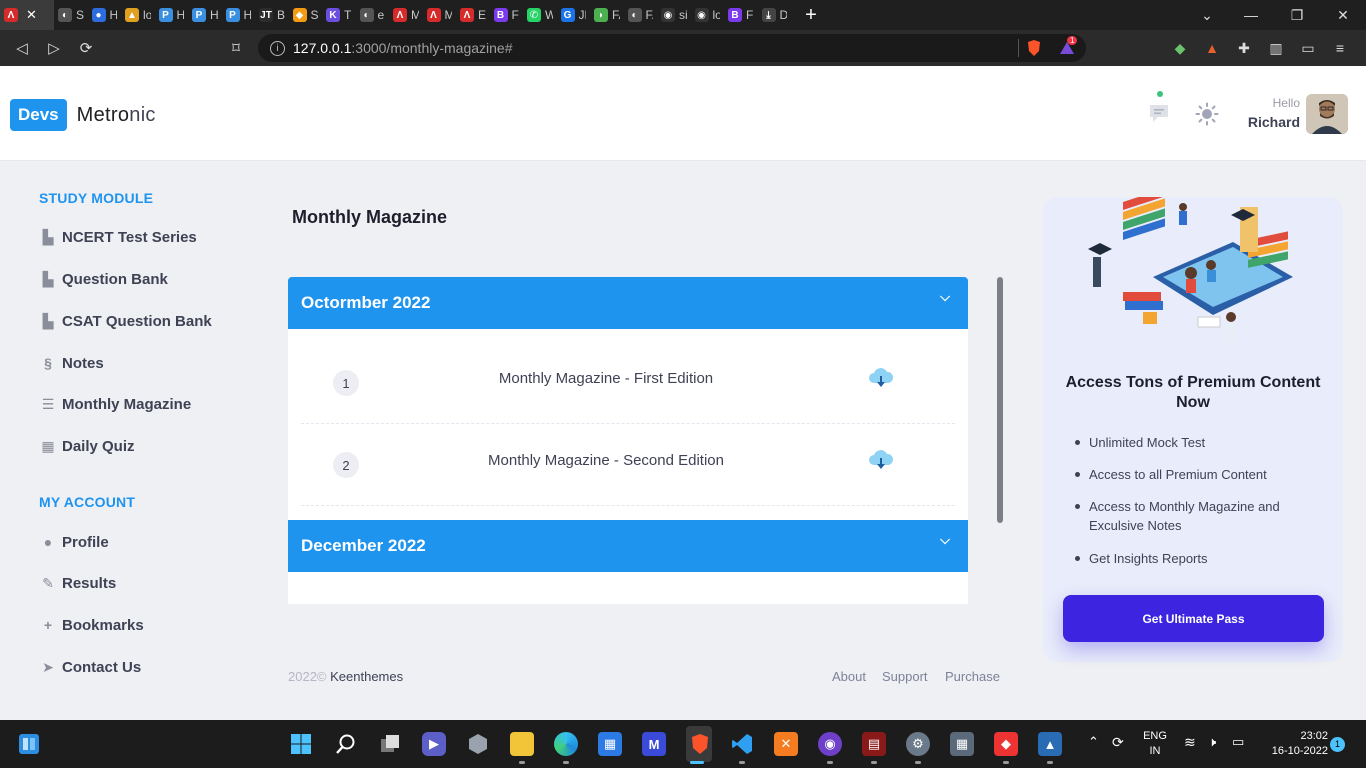 Image resolution: width=1366 pixels, height=768 pixels. What do you see at coordinates (606, 460) in the screenshot?
I see `magazine-title: Monthly Magazine - Second Edition` at bounding box center [606, 460].